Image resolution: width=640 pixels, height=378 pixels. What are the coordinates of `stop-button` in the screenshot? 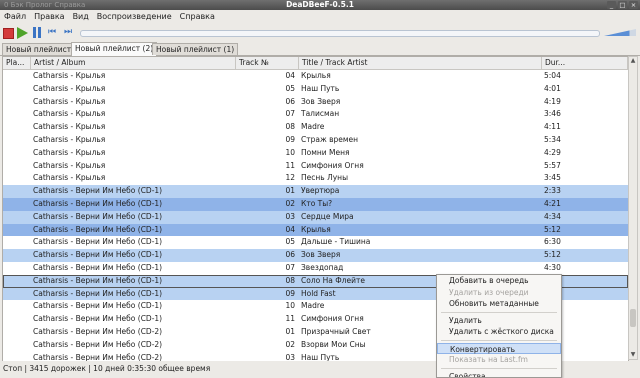 It's located at (8, 33).